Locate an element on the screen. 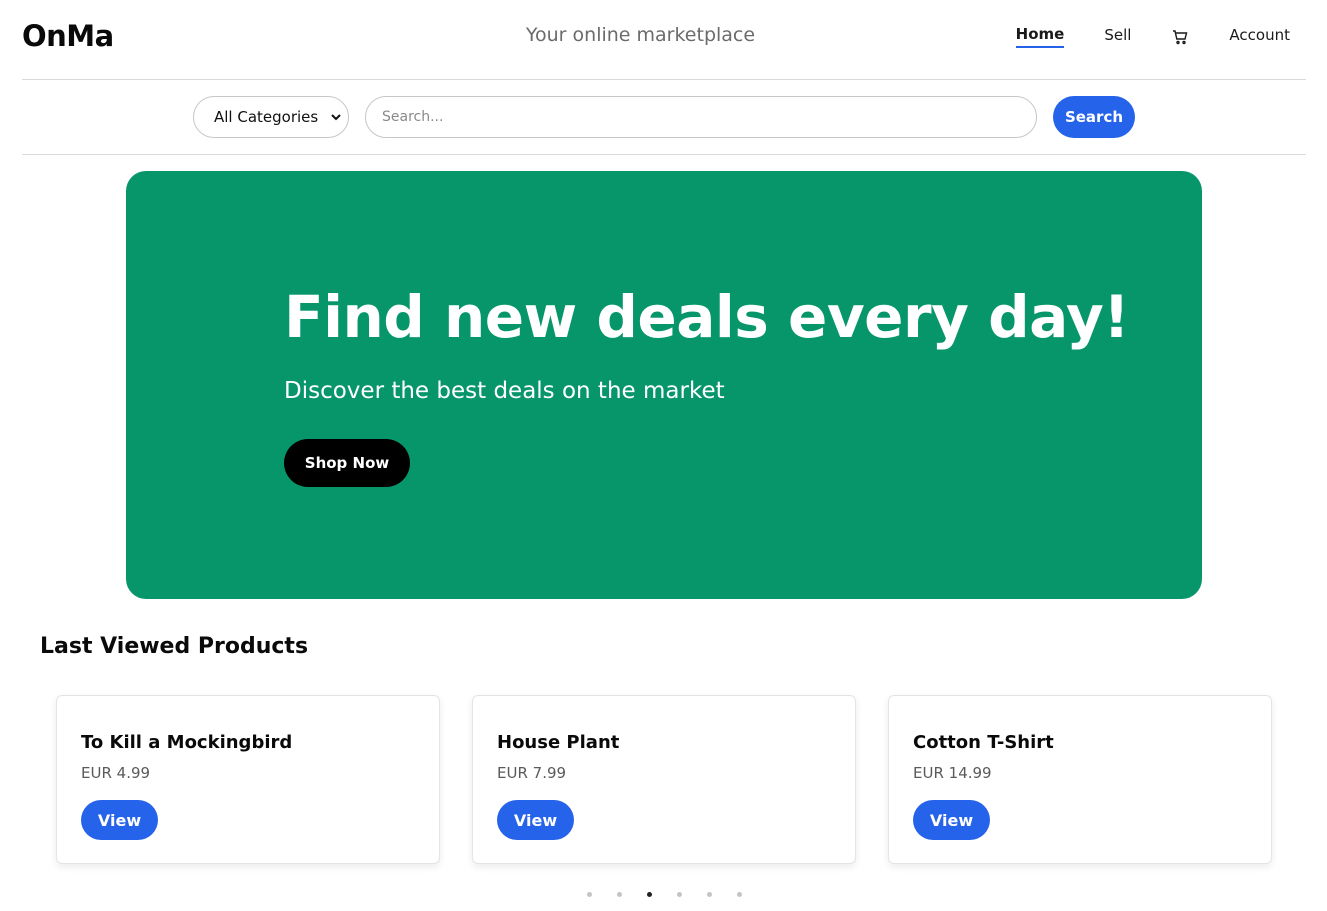 Image resolution: width=1327 pixels, height=911 pixels. cart-icon is located at coordinates (1180, 37).